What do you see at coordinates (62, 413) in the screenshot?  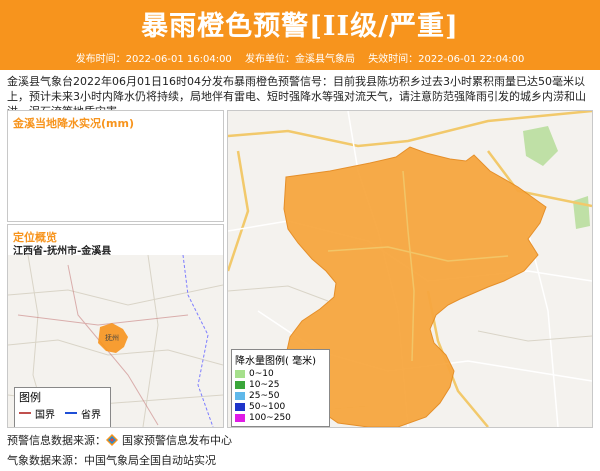 I see `legend-national-border: 国界 省界` at bounding box center [62, 413].